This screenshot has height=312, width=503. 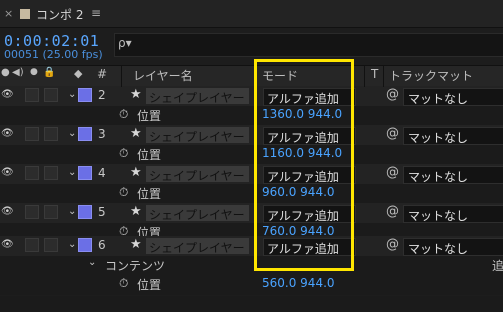 What do you see at coordinates (102, 173) in the screenshot?
I see `layer-number: 4` at bounding box center [102, 173].